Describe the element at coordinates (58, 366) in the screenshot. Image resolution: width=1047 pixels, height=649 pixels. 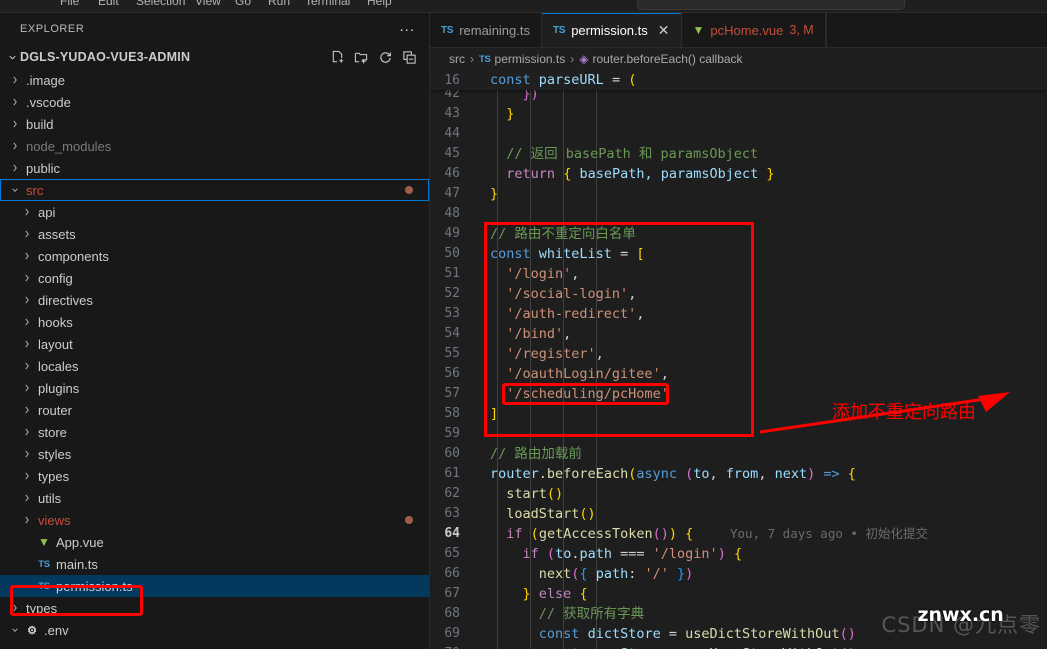
I see `tree-item-label: locales` at that location.